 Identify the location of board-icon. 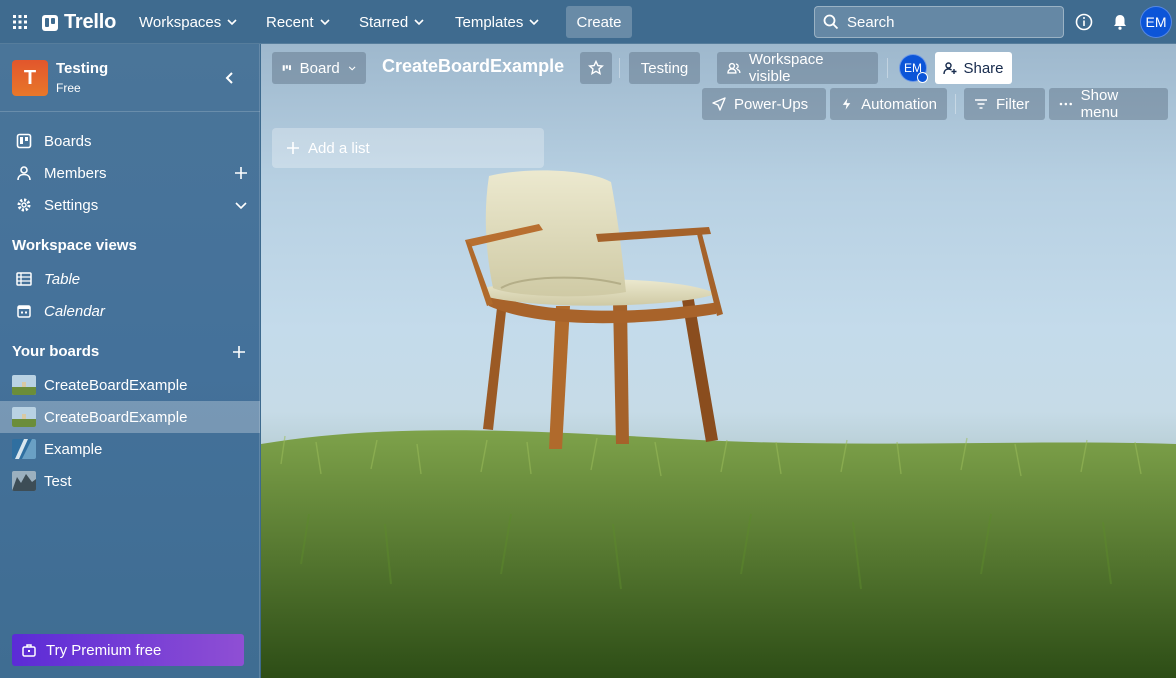
(24, 141).